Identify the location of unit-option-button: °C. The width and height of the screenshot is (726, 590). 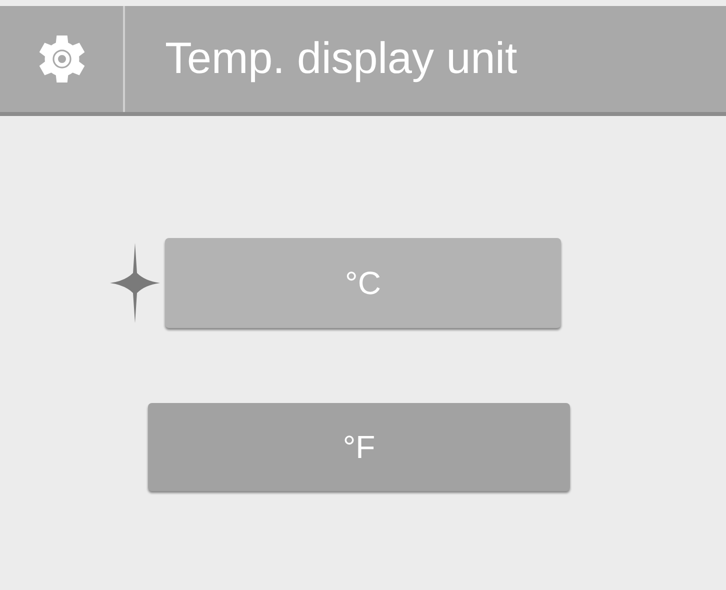
(363, 283).